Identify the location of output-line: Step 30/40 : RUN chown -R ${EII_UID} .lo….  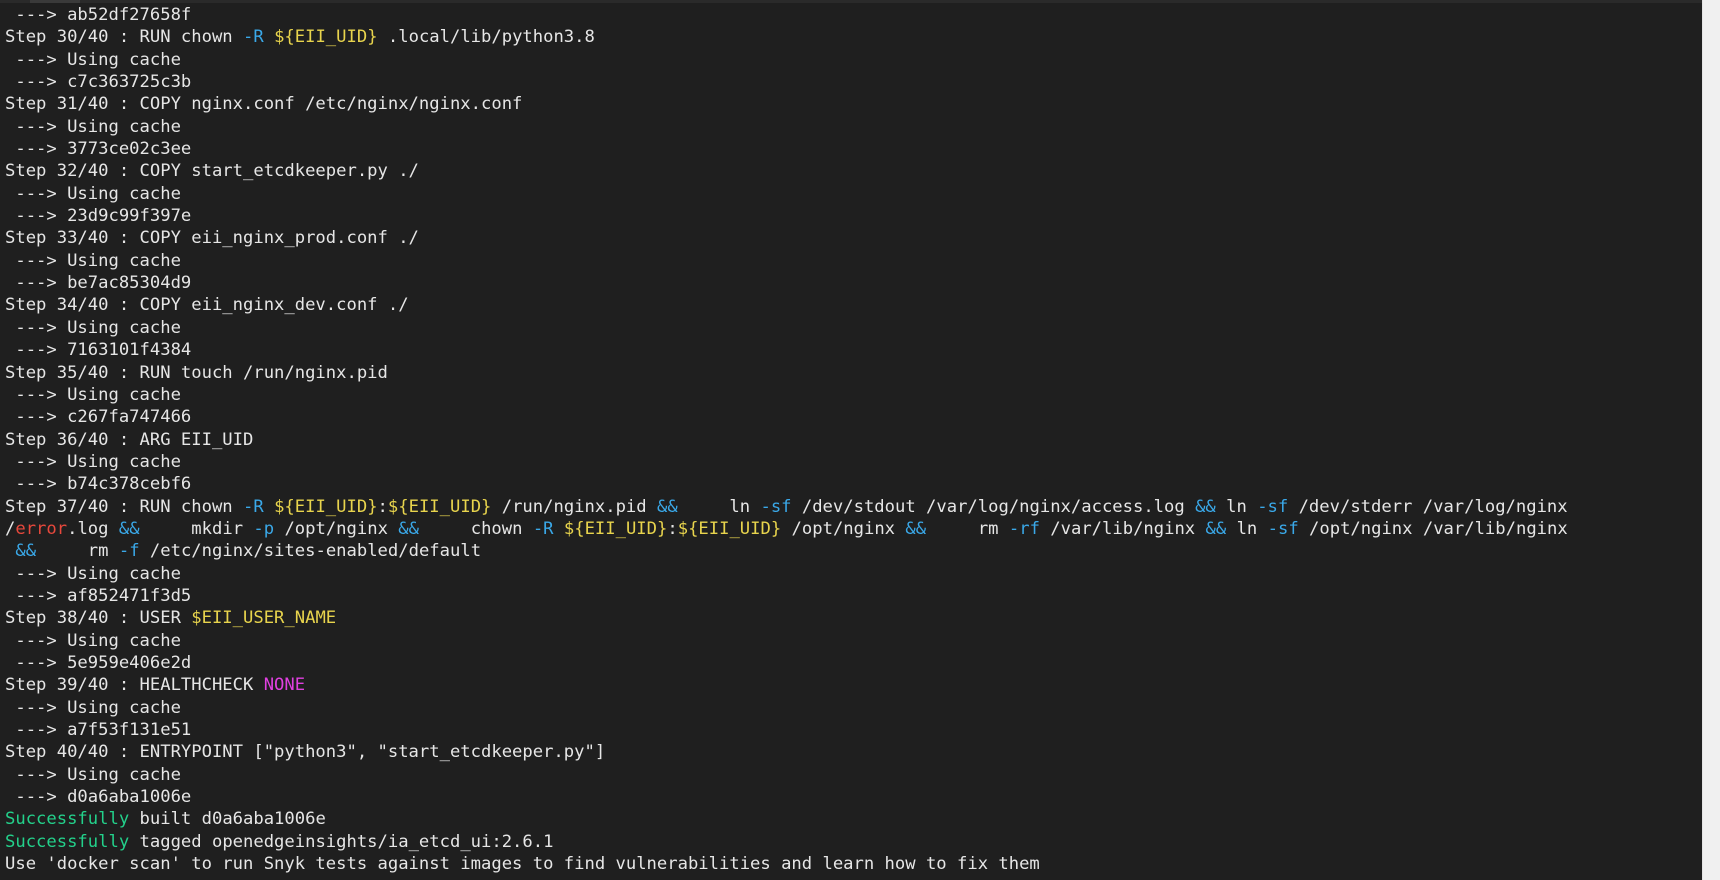
(852, 37).